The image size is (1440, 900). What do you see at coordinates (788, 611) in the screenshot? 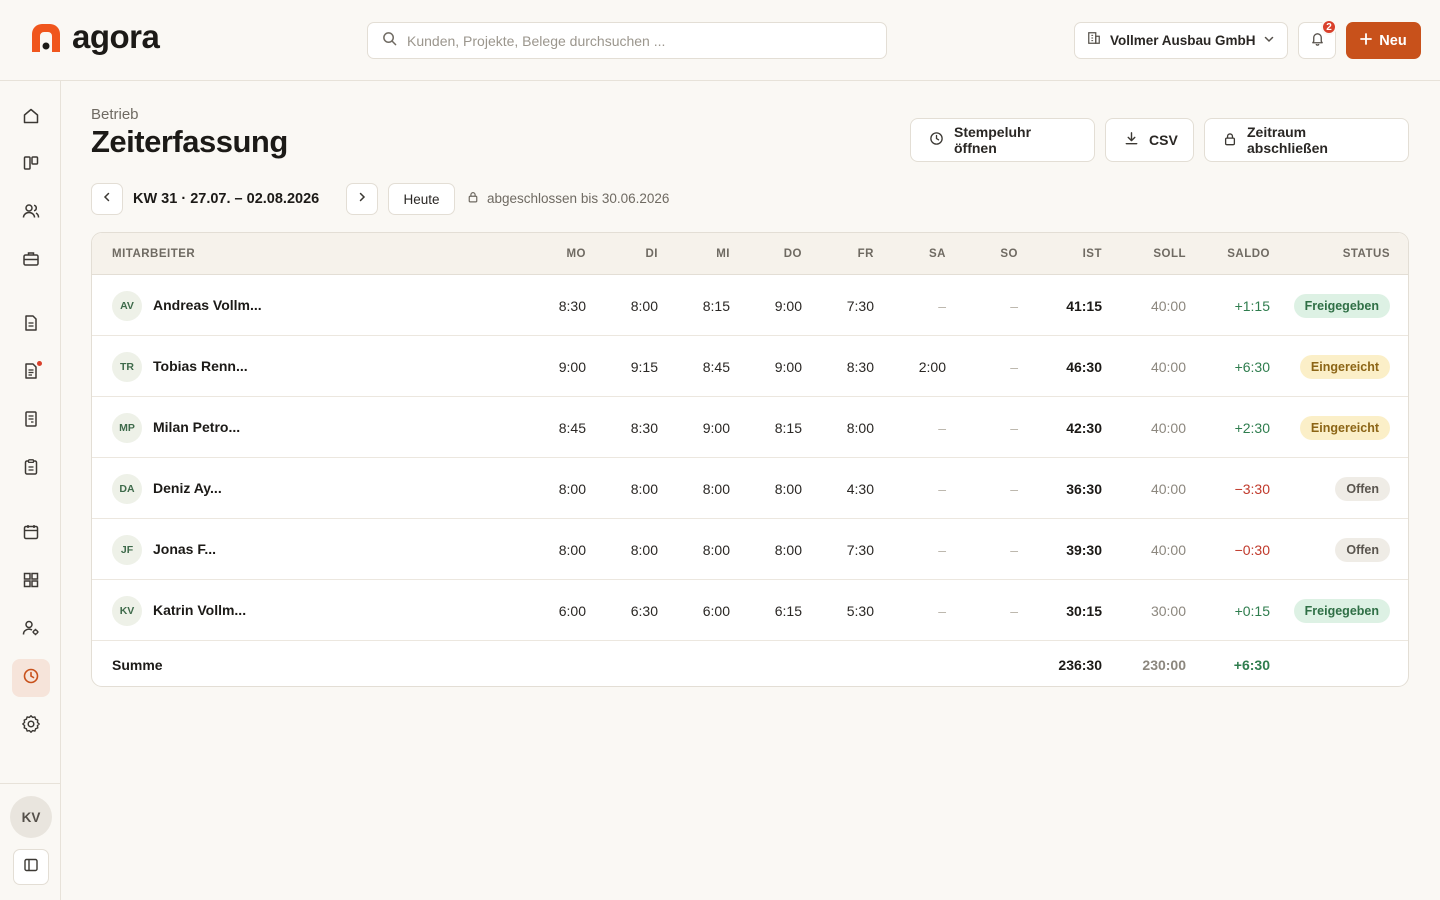
I see `hours-do: 6:15` at bounding box center [788, 611].